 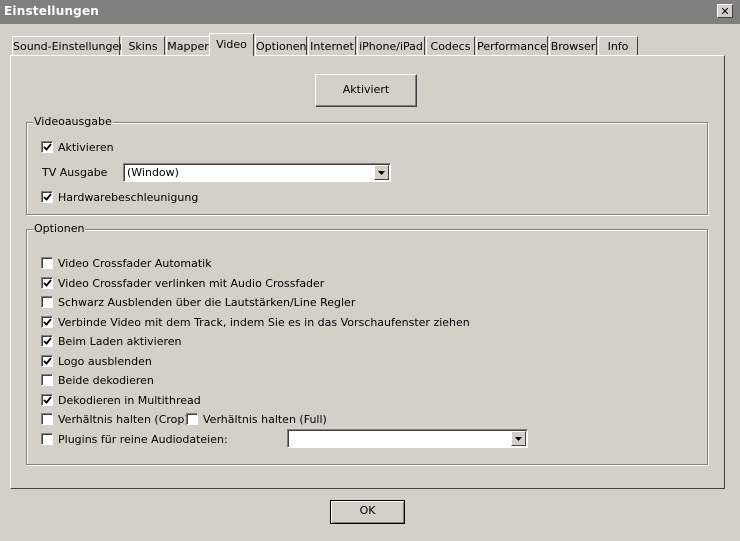 What do you see at coordinates (106, 380) in the screenshot?
I see `checkbox-label: Beide dekodieren` at bounding box center [106, 380].